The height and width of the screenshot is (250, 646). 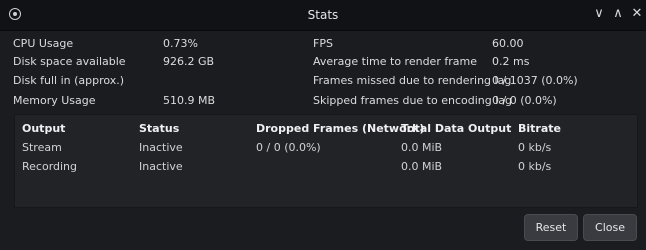 I want to click on disk-space-value: 926.2 GB, so click(x=189, y=61).